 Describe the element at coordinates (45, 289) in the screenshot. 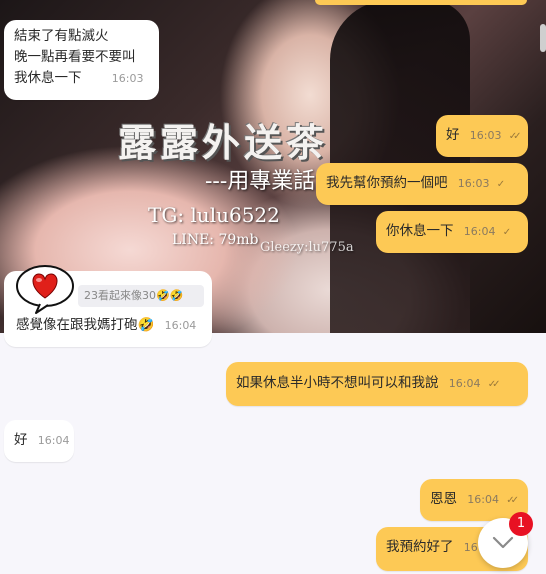

I see `heart-sticker-icon` at that location.